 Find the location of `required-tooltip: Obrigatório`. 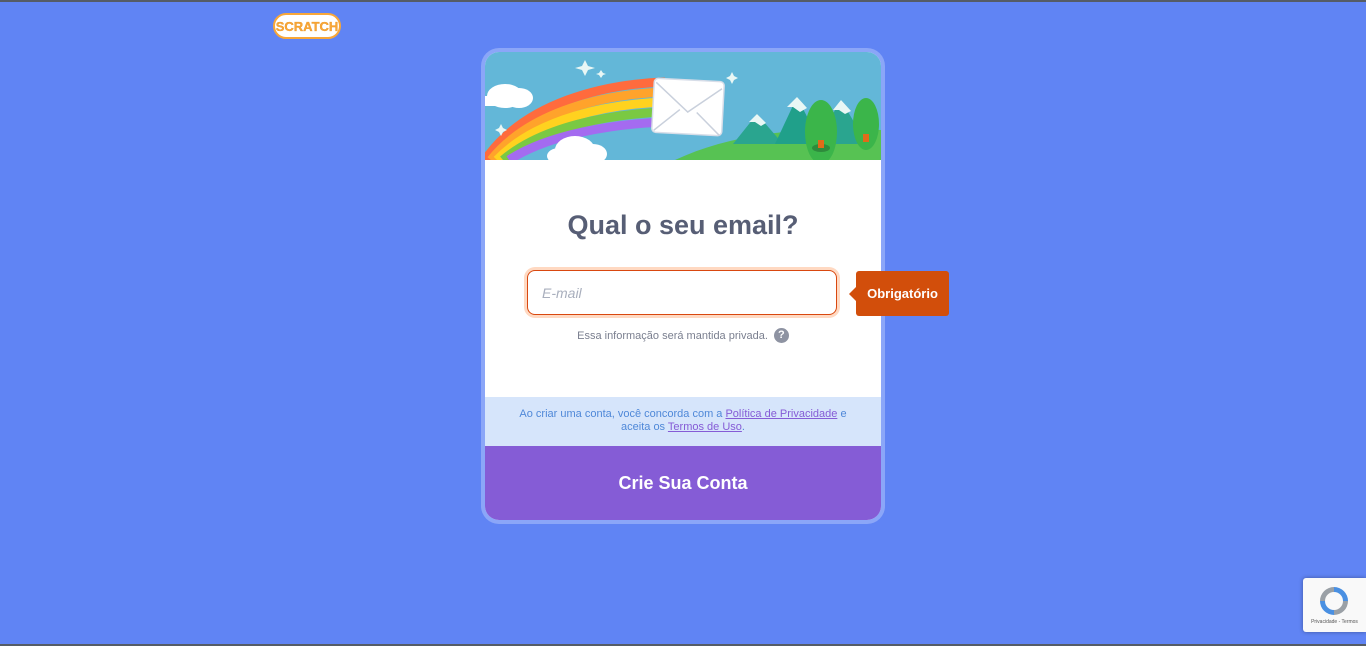

required-tooltip: Obrigatório is located at coordinates (899, 293).